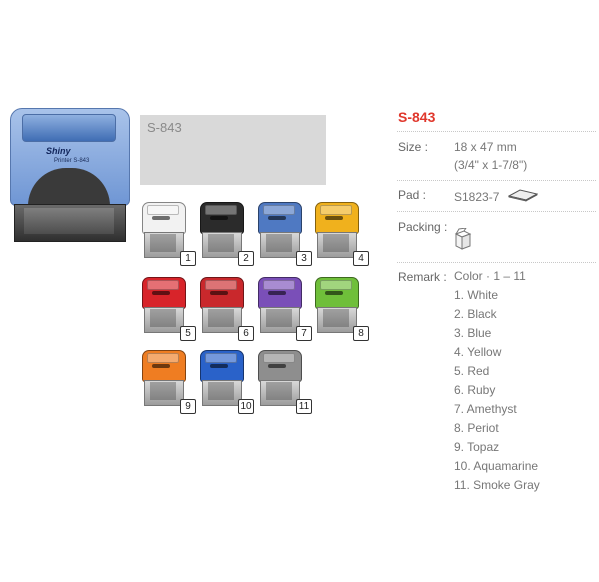  What do you see at coordinates (233, 150) in the screenshot?
I see `impression-plate: S-843` at bounding box center [233, 150].